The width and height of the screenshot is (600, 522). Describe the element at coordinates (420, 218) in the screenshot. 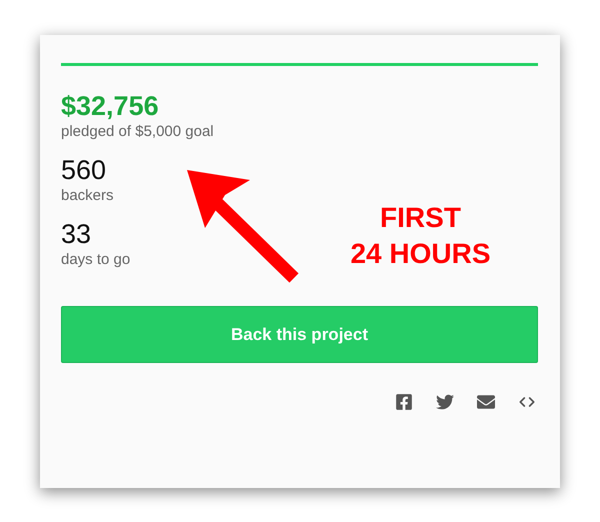

I see `annotation-text: FIRST` at that location.